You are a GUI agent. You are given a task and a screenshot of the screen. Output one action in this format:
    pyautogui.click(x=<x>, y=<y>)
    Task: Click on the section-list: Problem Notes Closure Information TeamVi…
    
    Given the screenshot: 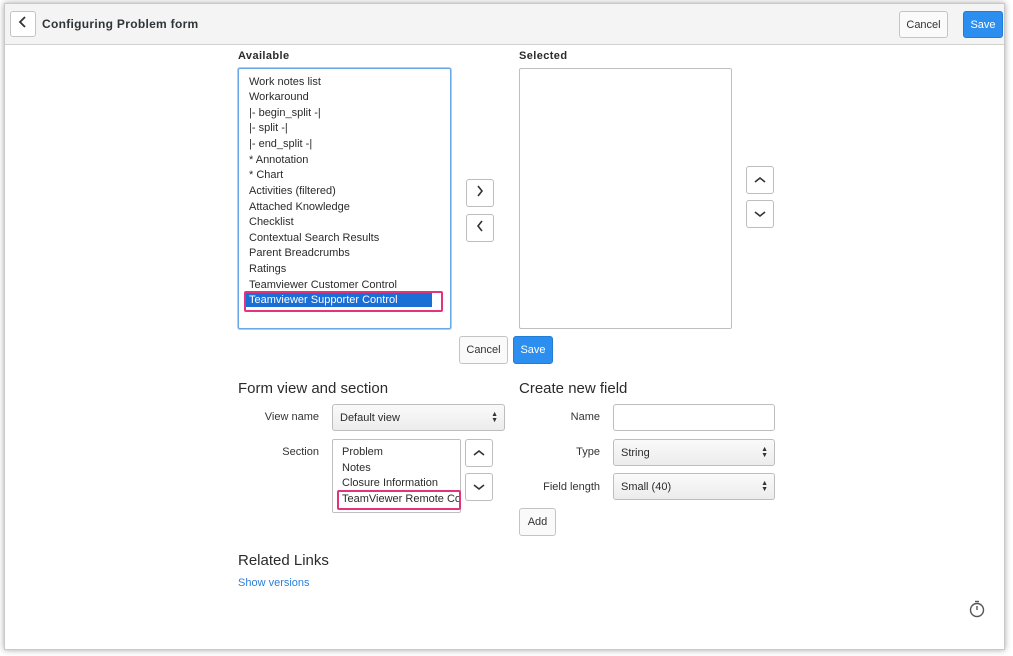 What is the action you would take?
    pyautogui.click(x=396, y=476)
    